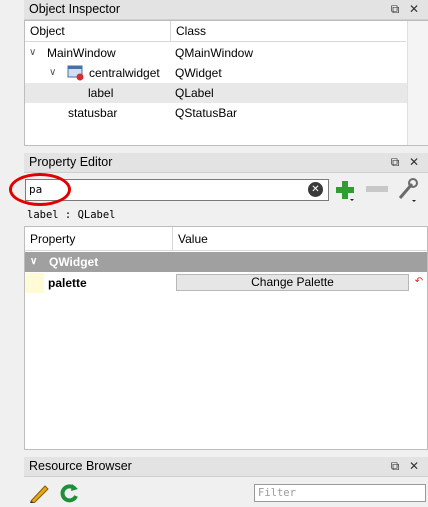  I want to click on left-gutter, so click(12, 252).